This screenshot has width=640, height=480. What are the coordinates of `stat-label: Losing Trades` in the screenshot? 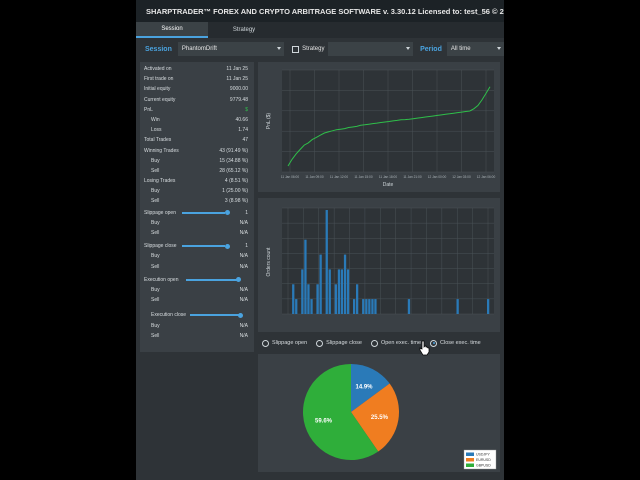 It's located at (160, 181).